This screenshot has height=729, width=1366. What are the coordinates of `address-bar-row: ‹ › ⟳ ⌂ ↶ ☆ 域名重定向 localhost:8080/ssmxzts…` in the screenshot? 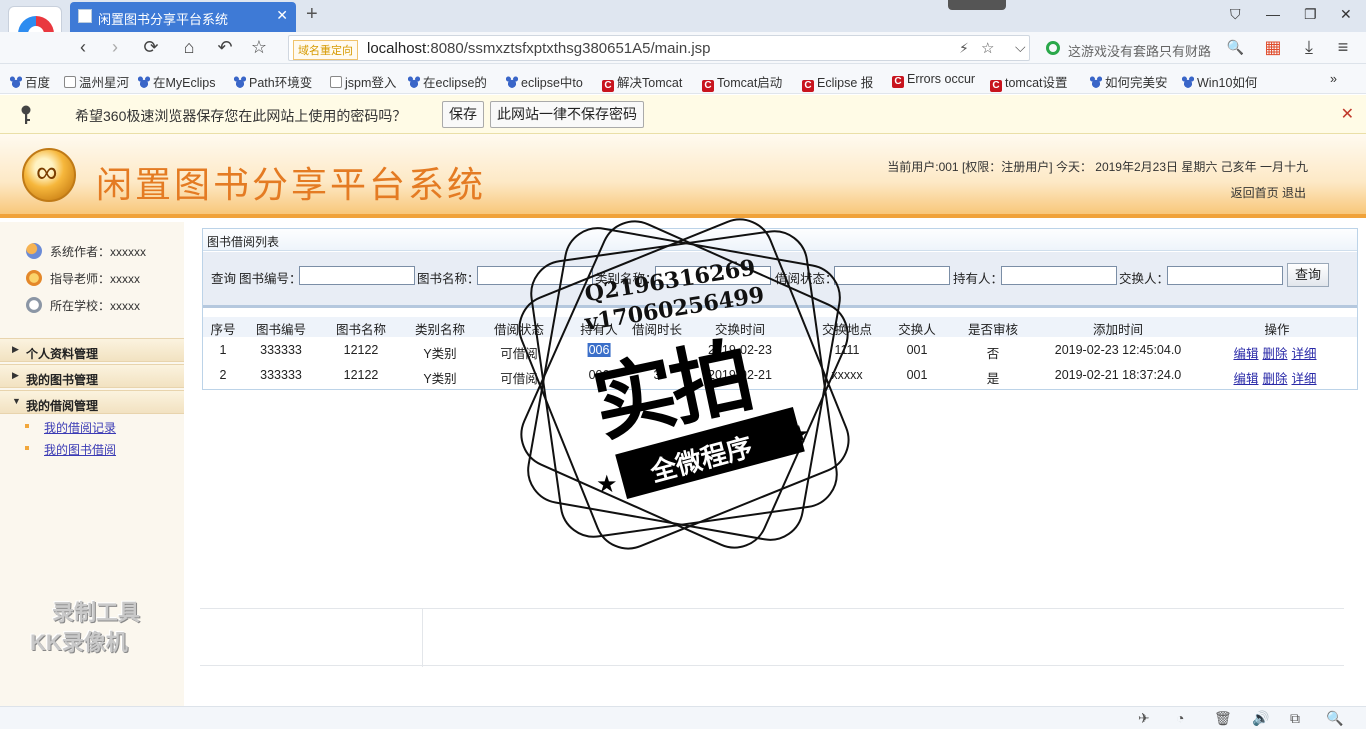 It's located at (683, 48).